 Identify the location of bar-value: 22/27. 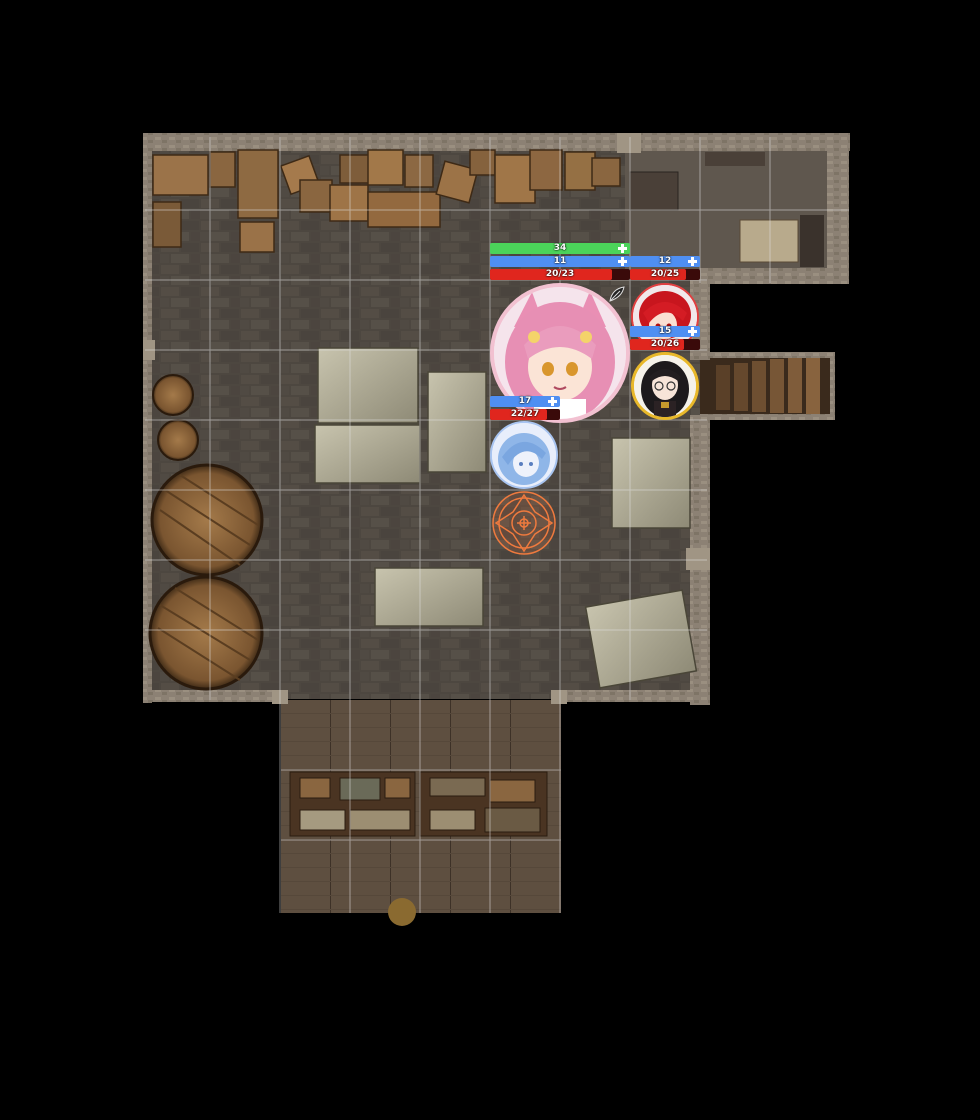
(525, 414).